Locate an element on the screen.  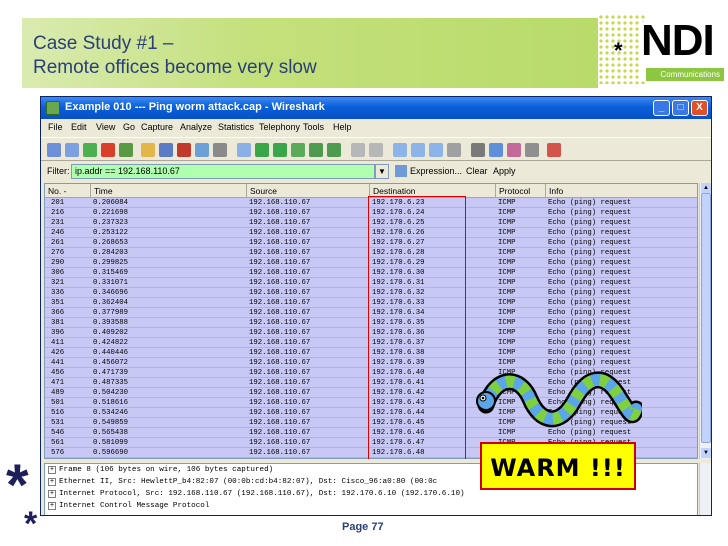
cell-no: 201 is located at coordinates (58, 203).